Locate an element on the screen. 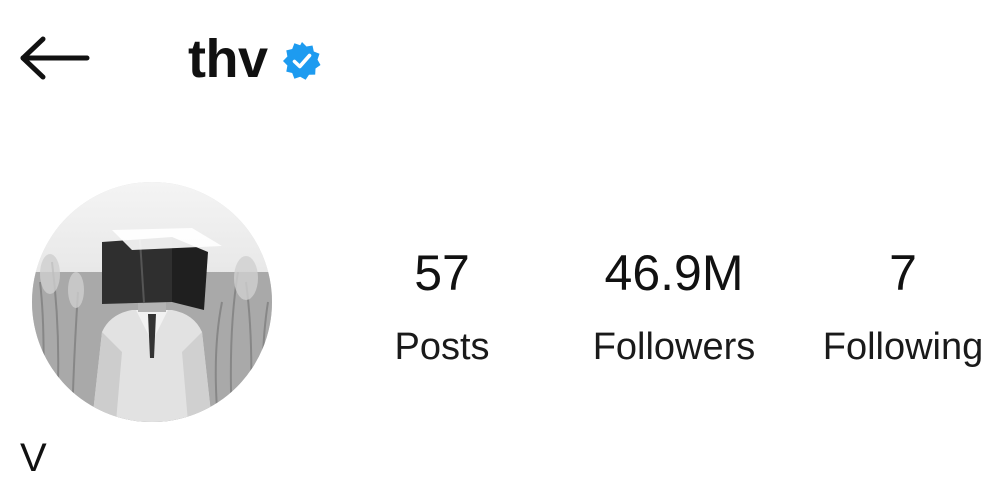  back-button is located at coordinates (54, 60).